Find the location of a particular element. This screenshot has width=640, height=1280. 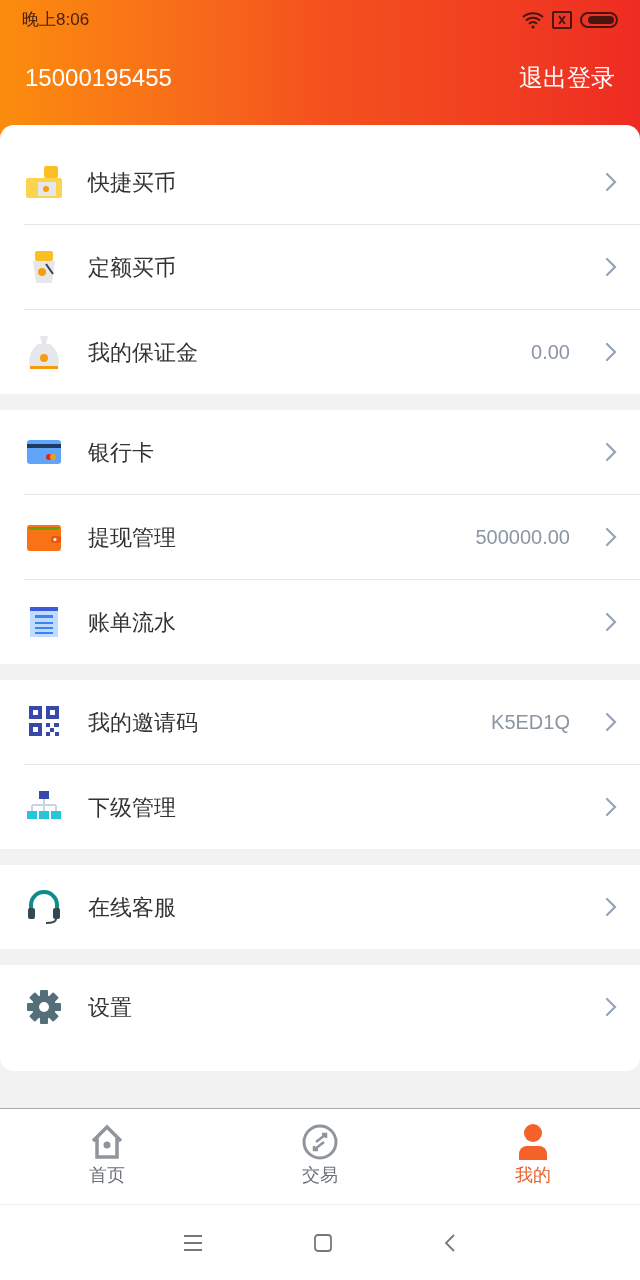

menu-row: 在线客服 is located at coordinates (332, 907).